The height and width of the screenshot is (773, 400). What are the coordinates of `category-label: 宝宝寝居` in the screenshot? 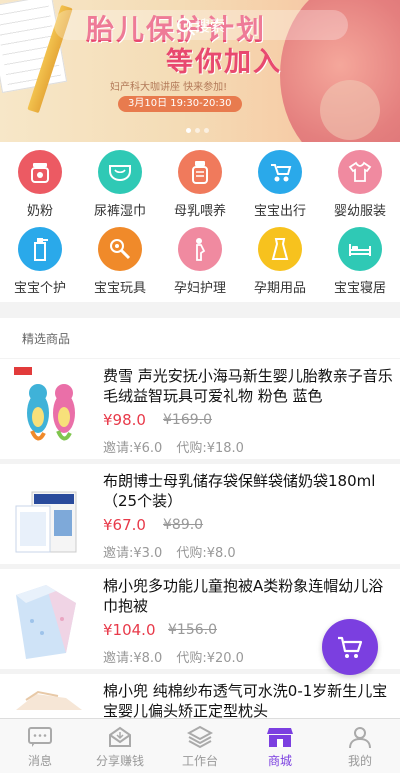 It's located at (359, 288).